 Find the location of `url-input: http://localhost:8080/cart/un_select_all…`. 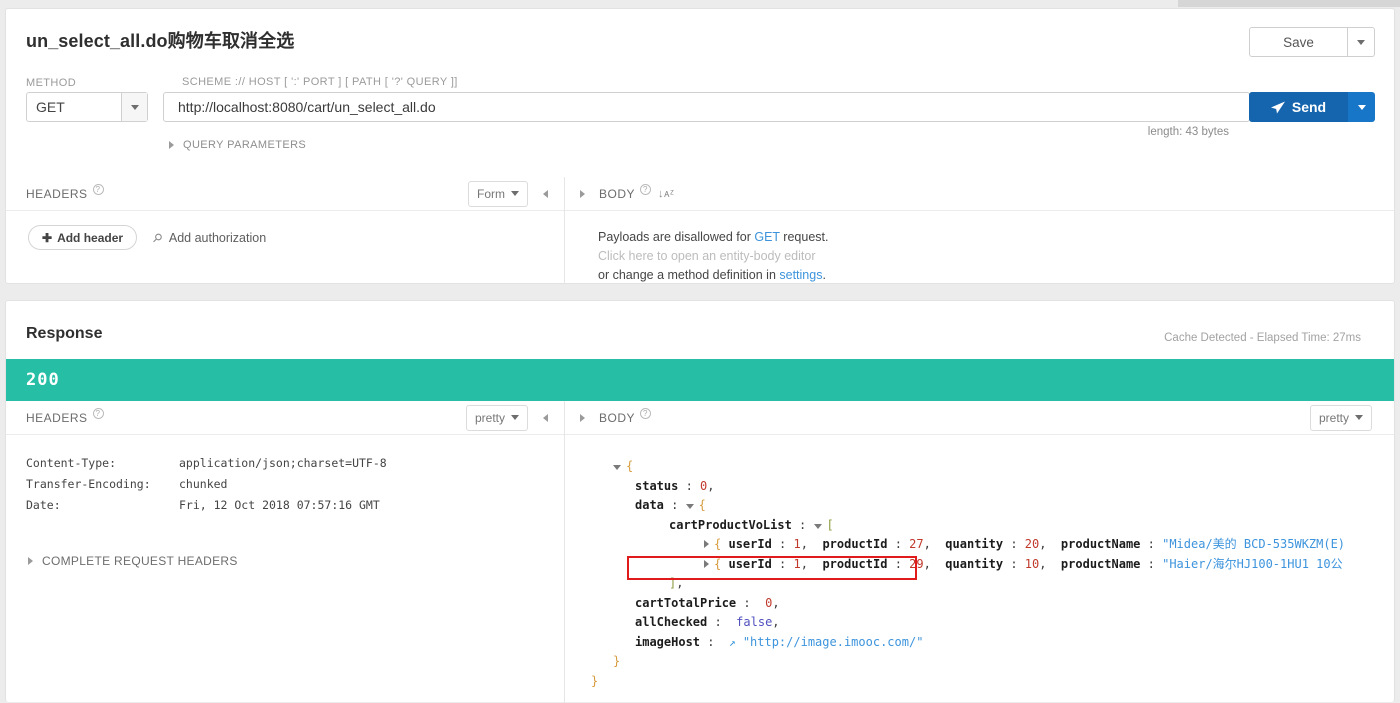

url-input: http://localhost:8080/cart/un_select_all… is located at coordinates (706, 107).